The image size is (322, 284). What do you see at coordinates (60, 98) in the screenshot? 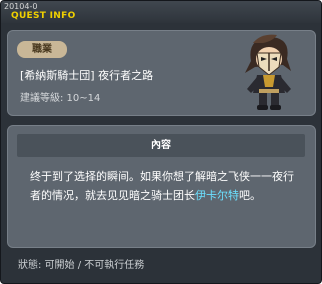
I see `recommended-level: 建議等級: 10~14` at bounding box center [60, 98].